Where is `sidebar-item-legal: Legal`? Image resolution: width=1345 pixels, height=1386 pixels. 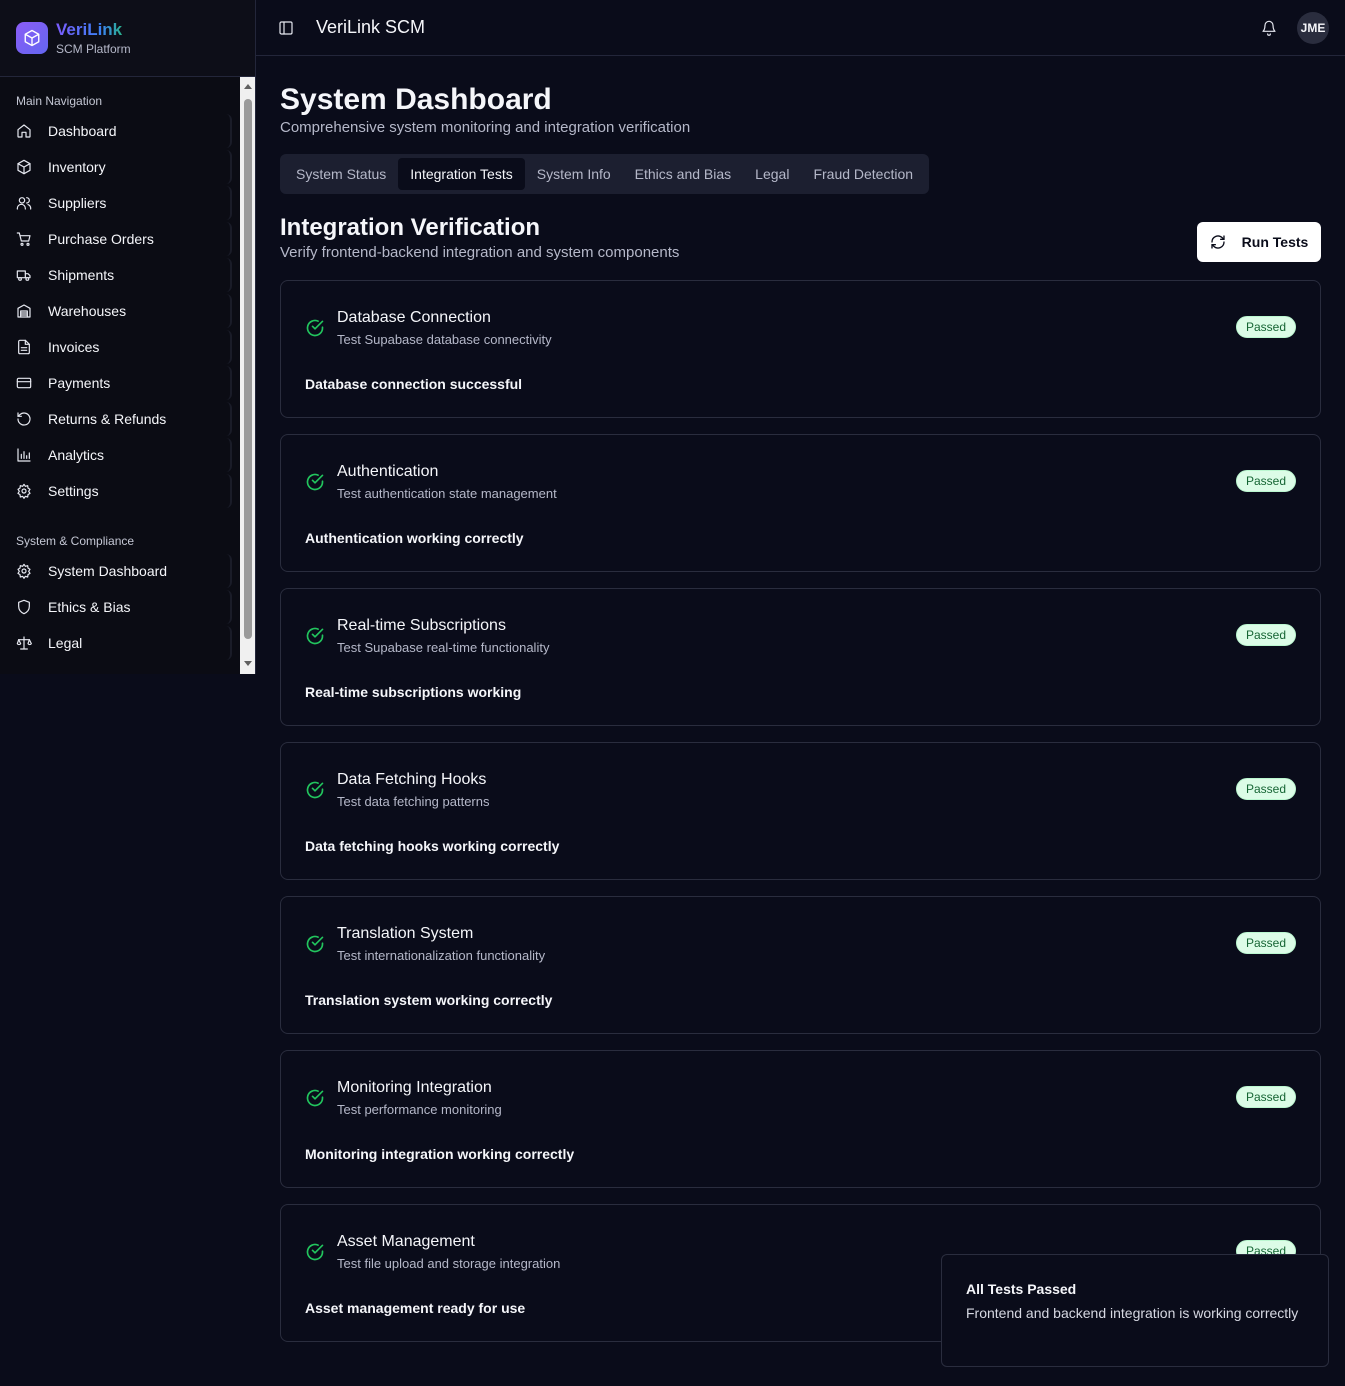
sidebar-item-legal: Legal is located at coordinates (120, 643).